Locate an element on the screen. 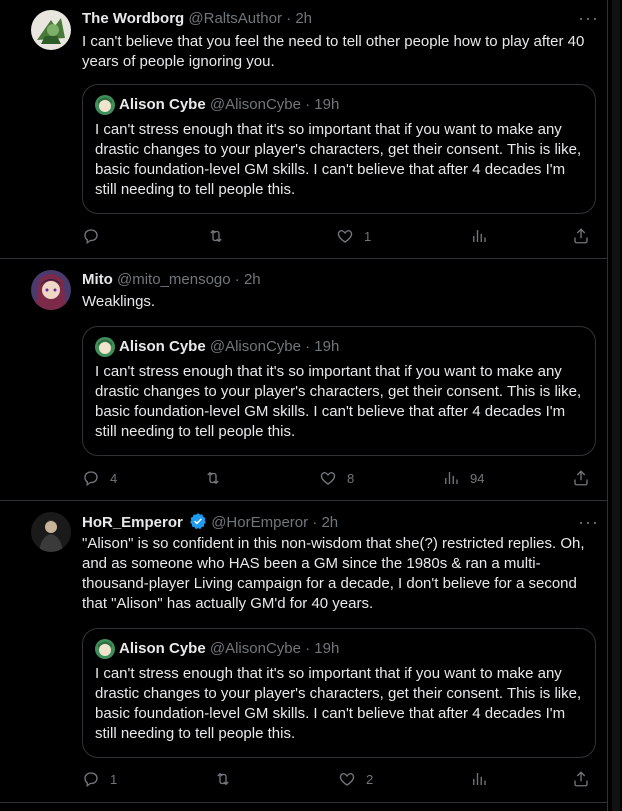 The height and width of the screenshot is (811, 622). tweet-header: The Wordborg @RaltsAuthor · 2h is located at coordinates (197, 19).